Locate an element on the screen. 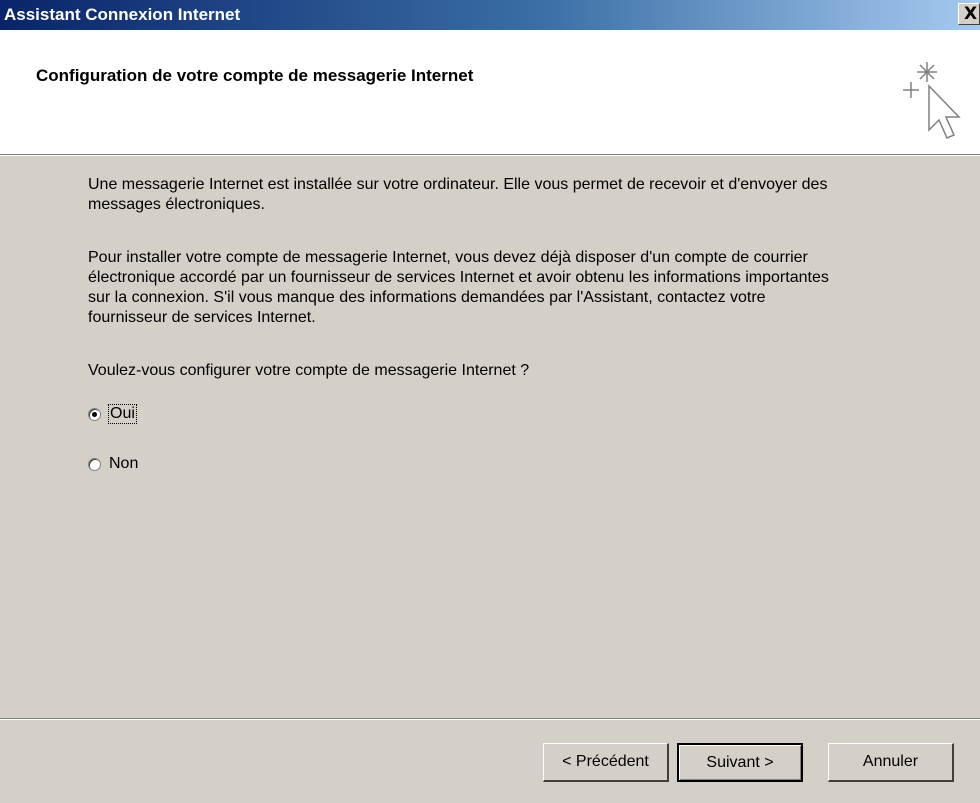  close-button: X is located at coordinates (969, 14).